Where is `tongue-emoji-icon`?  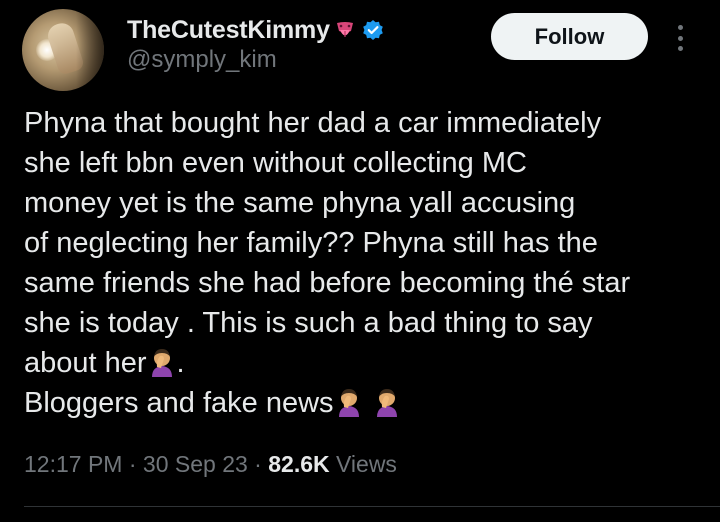
tongue-emoji-icon is located at coordinates (344, 29).